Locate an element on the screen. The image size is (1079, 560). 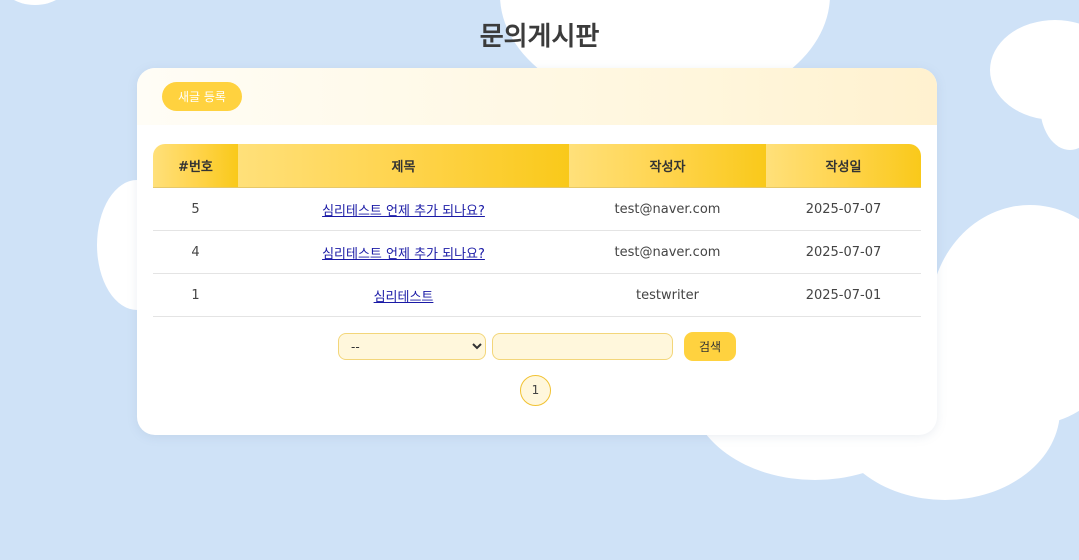
column-header-author: 작성자 is located at coordinates (667, 166).